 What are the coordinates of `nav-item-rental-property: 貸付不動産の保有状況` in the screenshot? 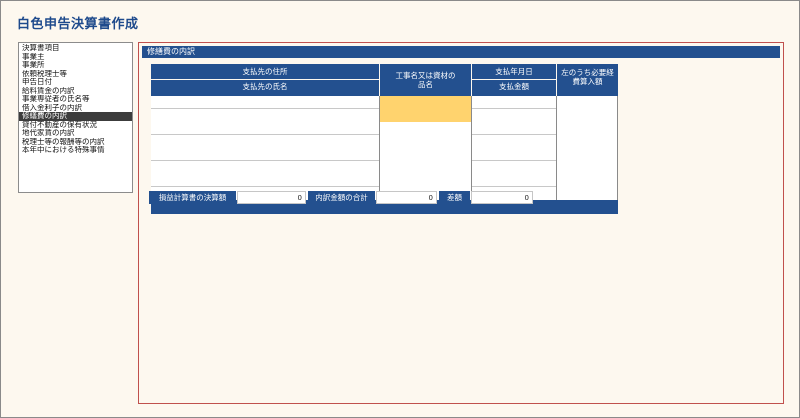 It's located at (75, 125).